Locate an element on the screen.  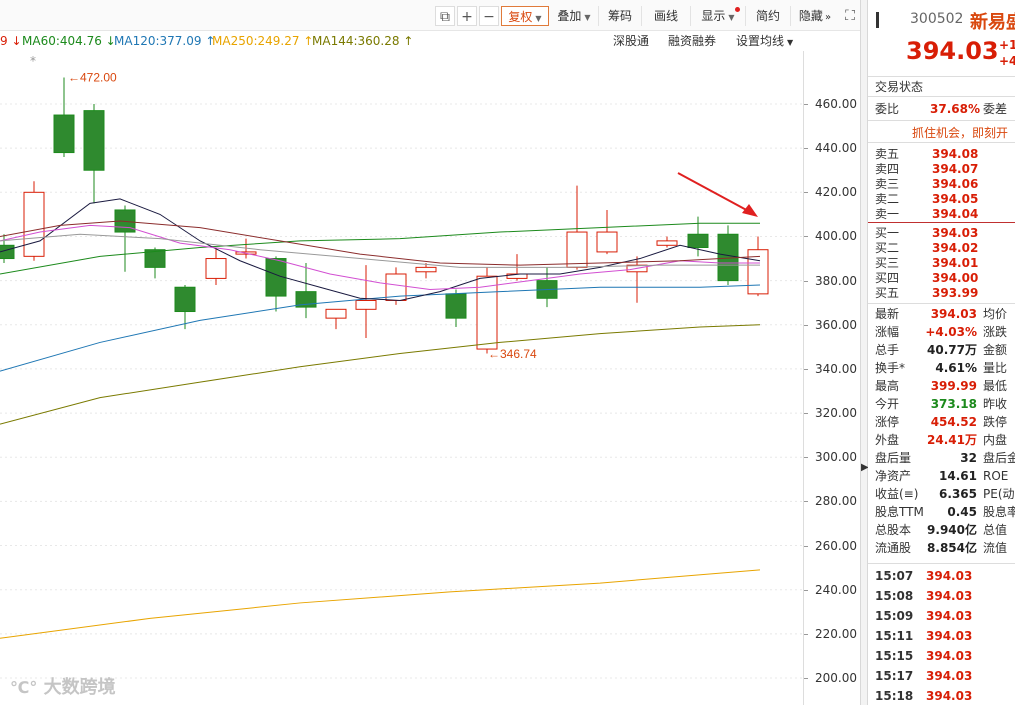
stat-label: 换手* is located at coordinates (890, 368).